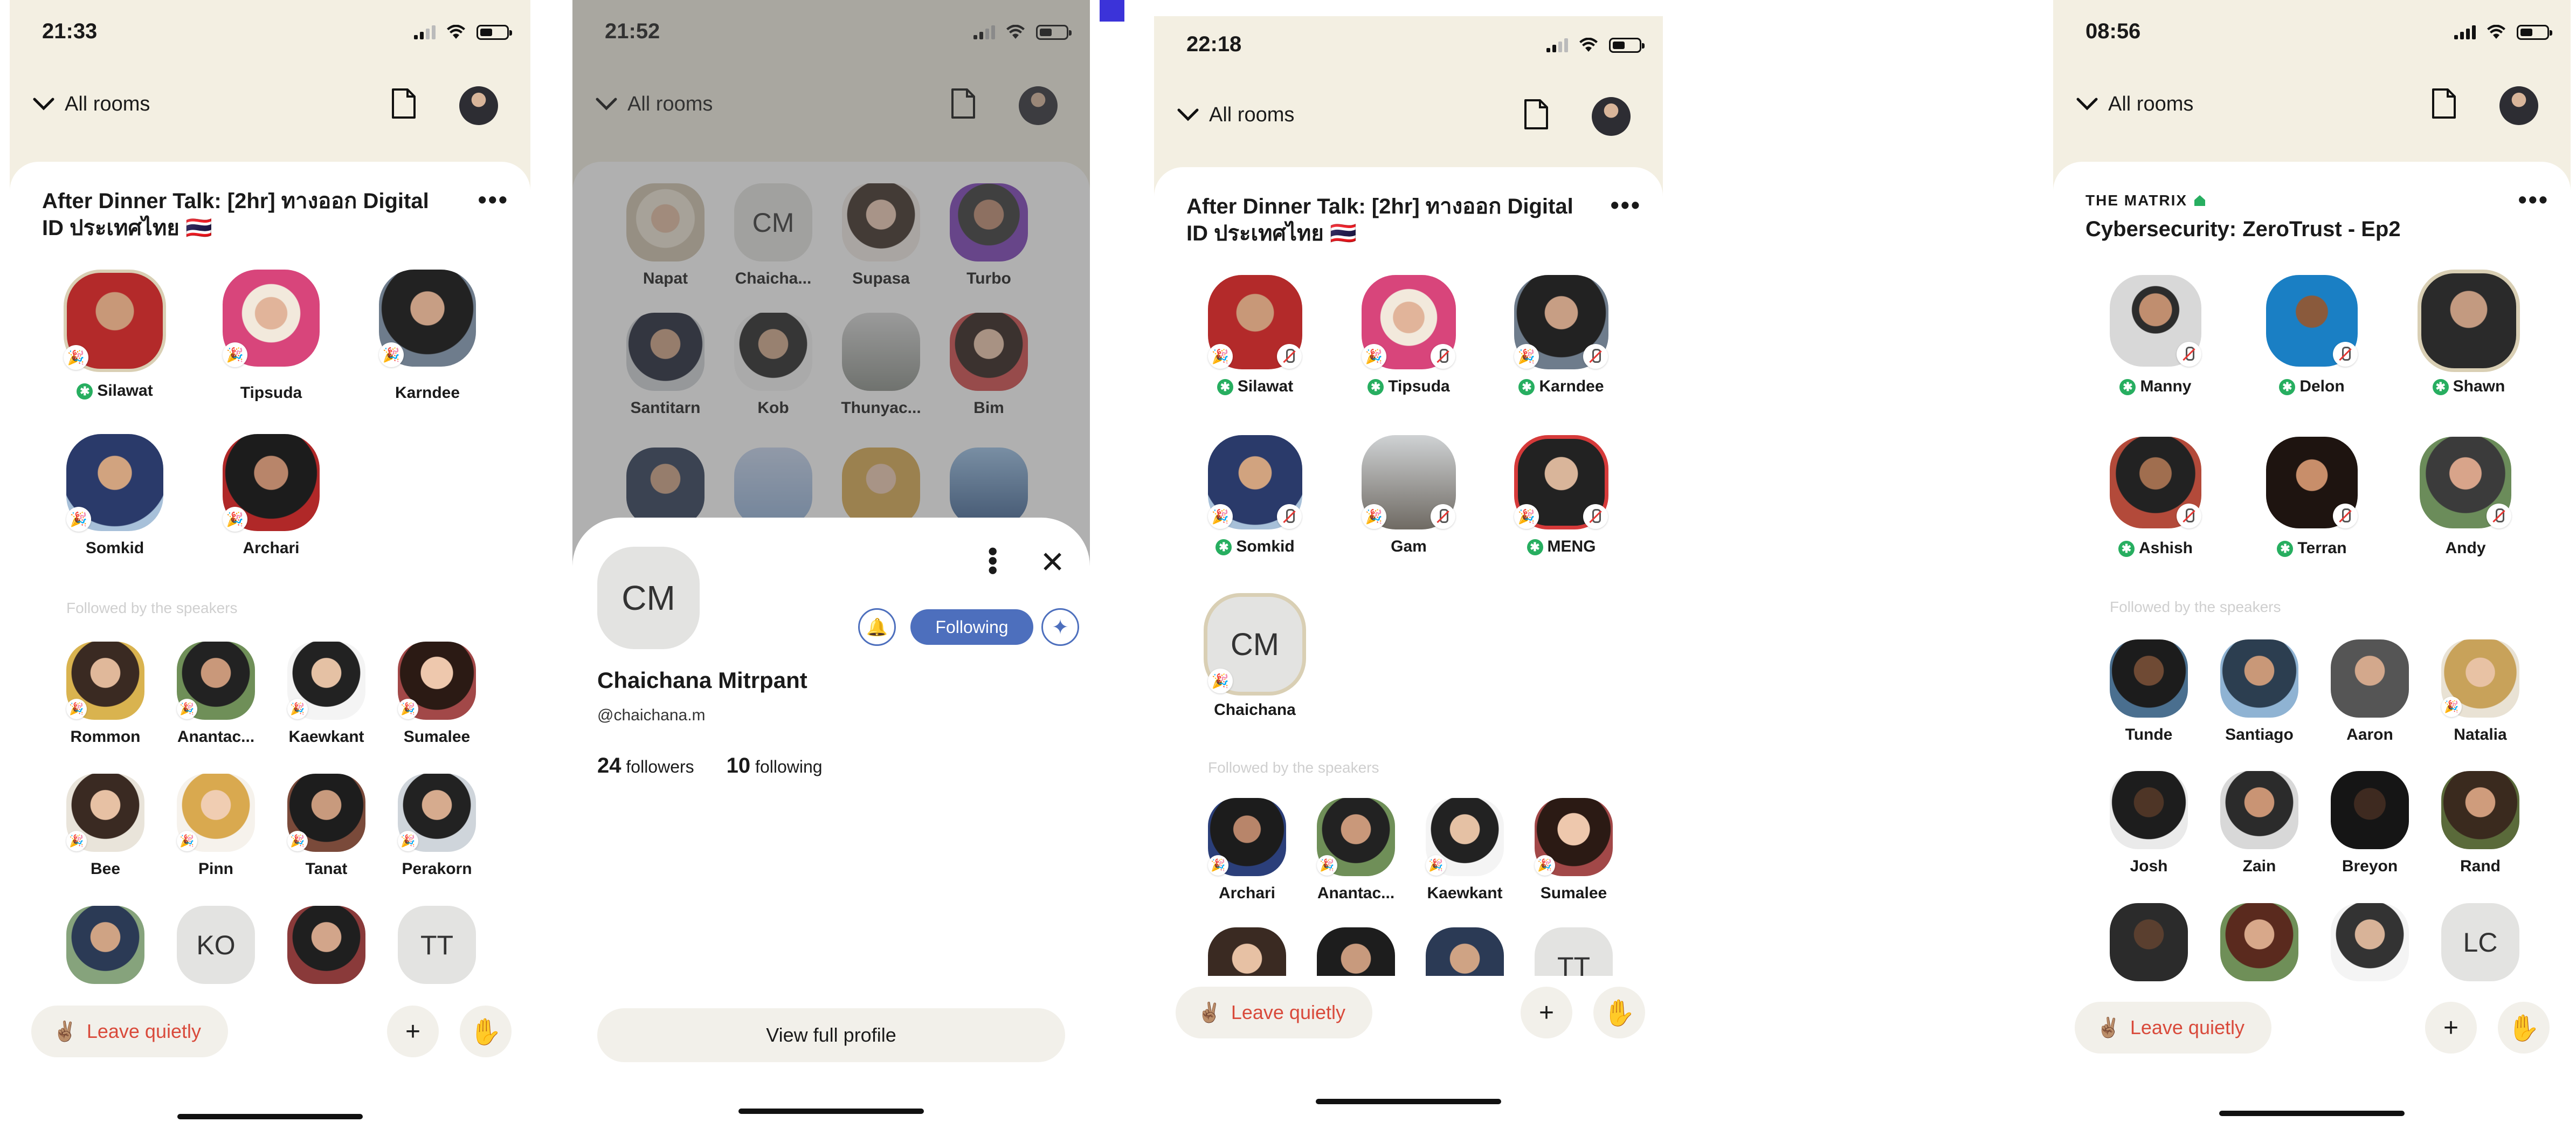  I want to click on speaker-avatar: ✱ Ashish, so click(2155, 497).